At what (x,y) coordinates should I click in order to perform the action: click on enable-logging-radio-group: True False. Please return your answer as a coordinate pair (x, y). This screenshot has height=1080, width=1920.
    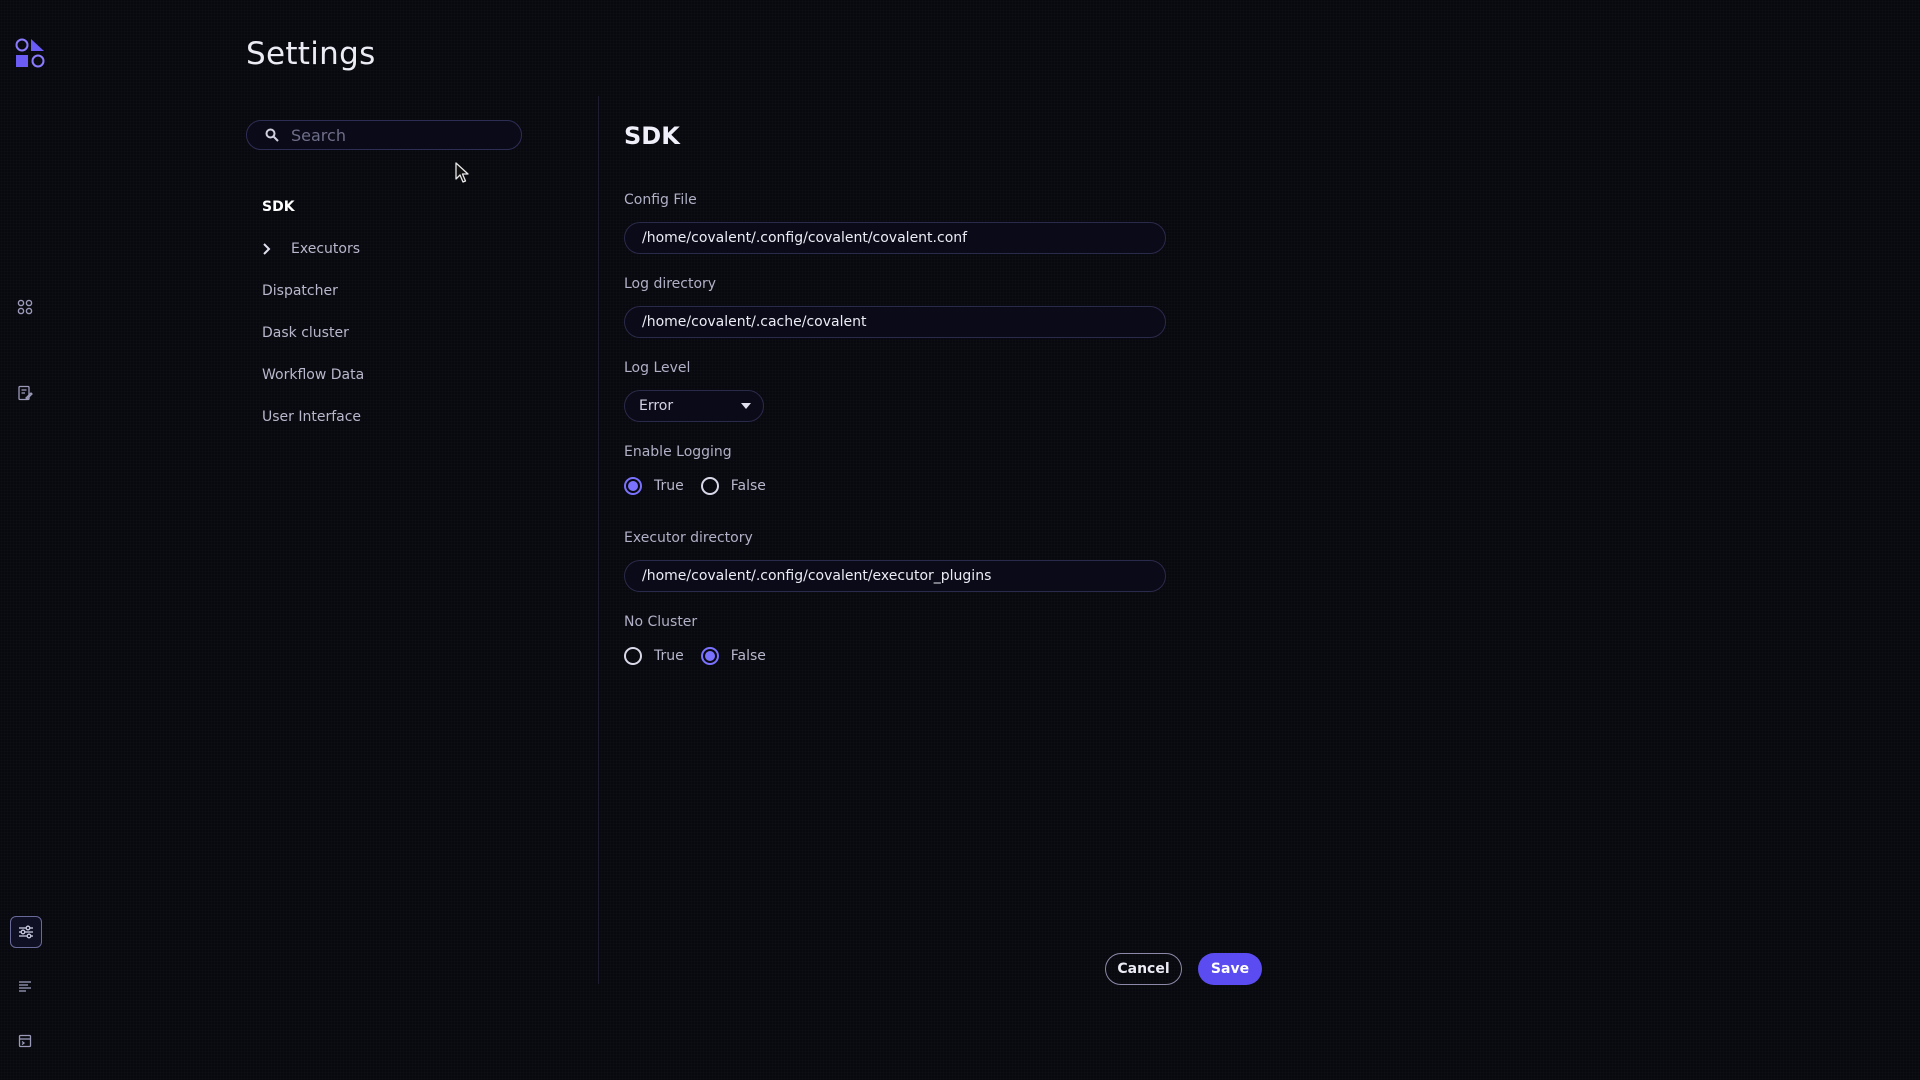
    Looking at the image, I should click on (904, 486).